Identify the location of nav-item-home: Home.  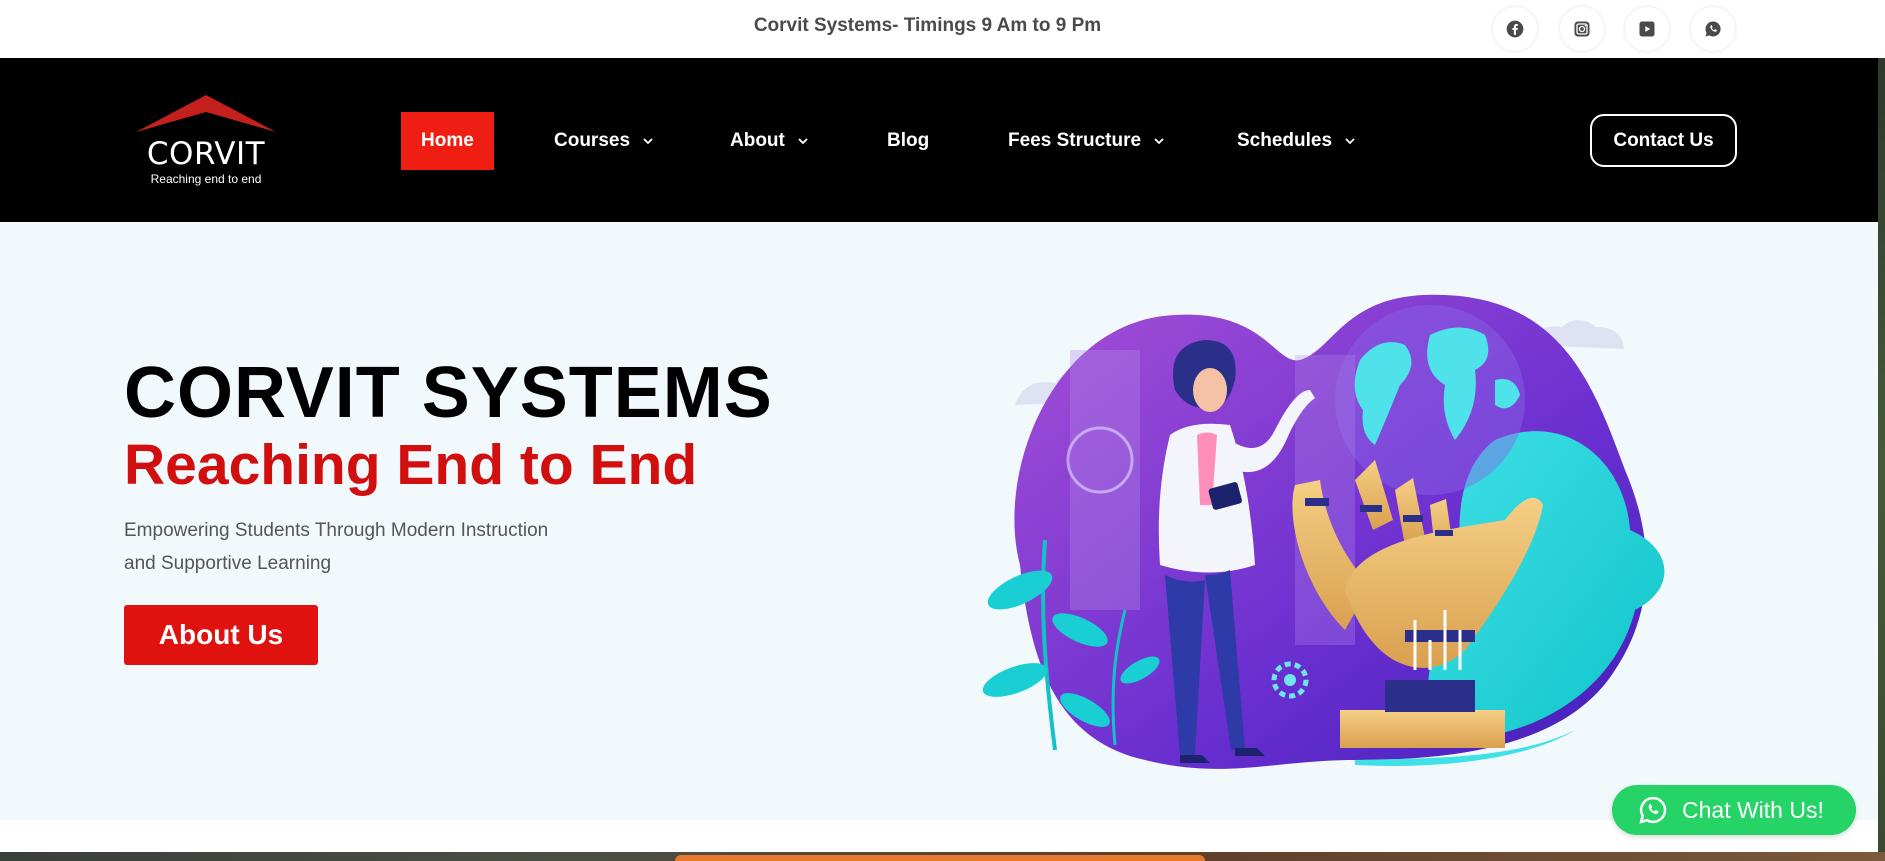
(447, 141).